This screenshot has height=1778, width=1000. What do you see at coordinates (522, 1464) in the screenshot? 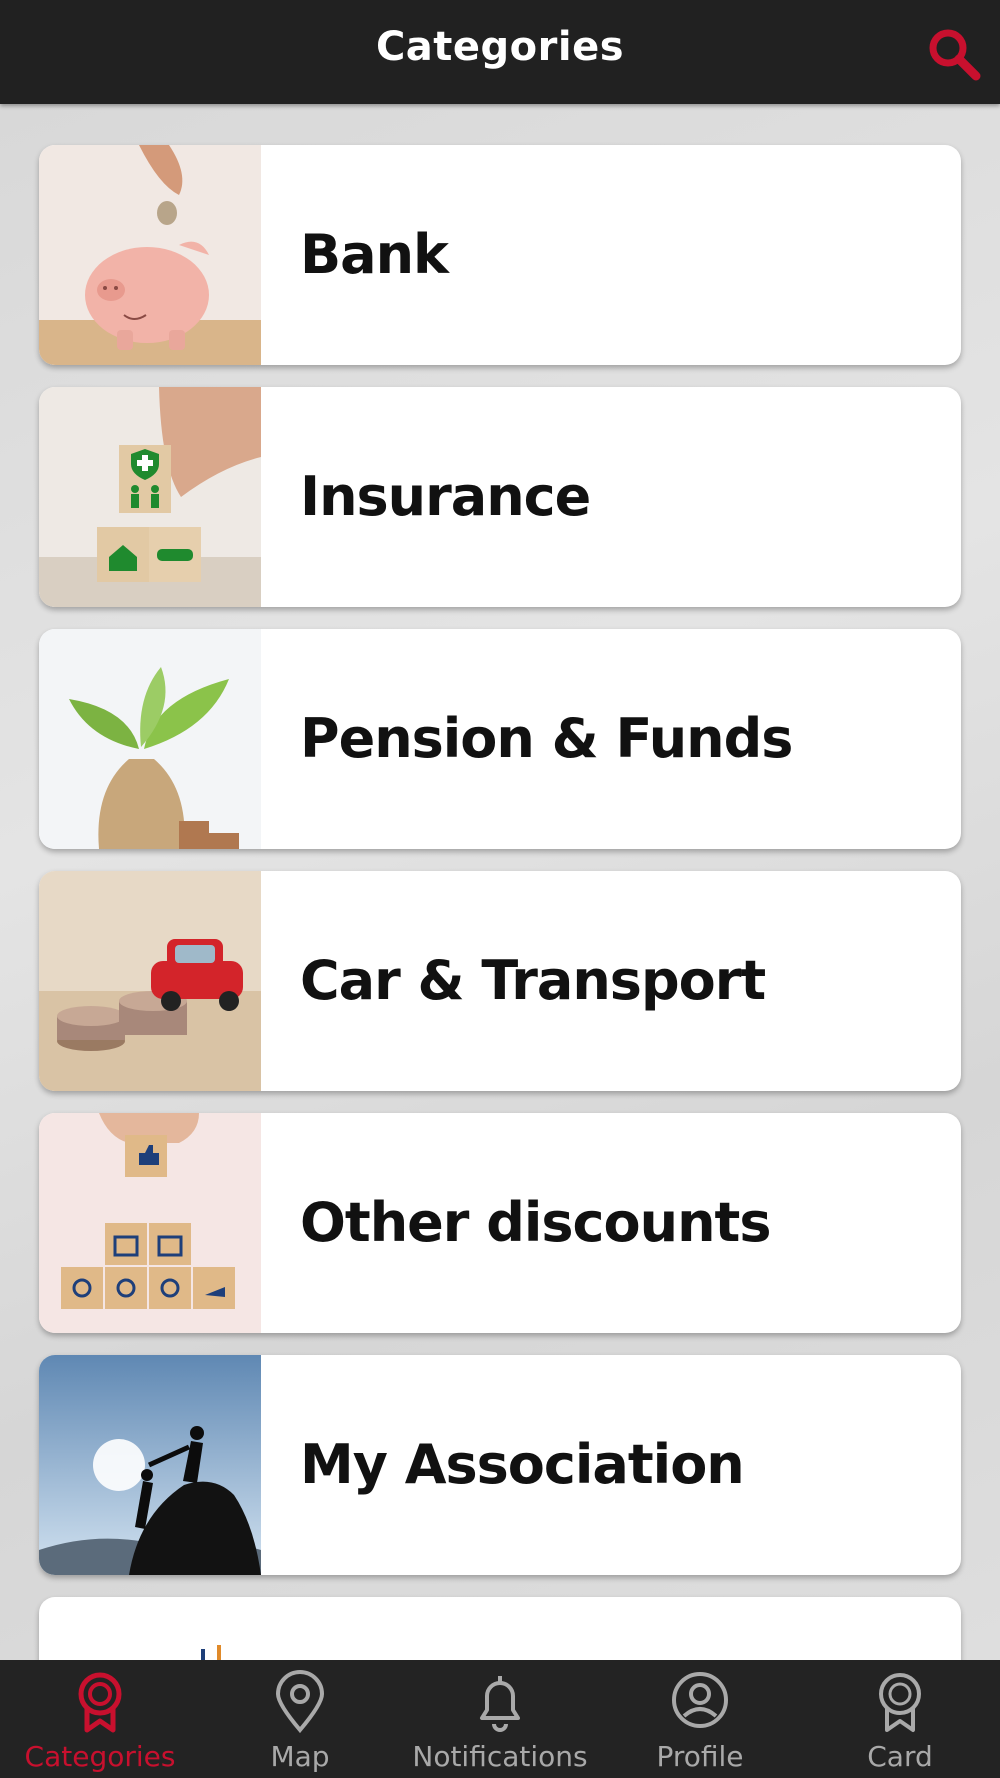
I see `category-label: My Association` at bounding box center [522, 1464].